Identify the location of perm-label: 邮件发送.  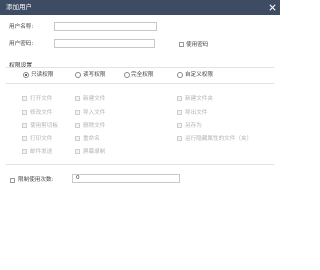
(41, 152).